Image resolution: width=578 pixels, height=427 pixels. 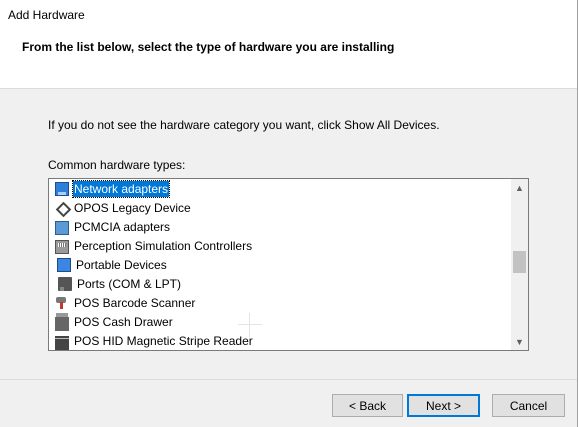 What do you see at coordinates (117, 165) in the screenshot?
I see `hardware-types-label: Common hardware types:` at bounding box center [117, 165].